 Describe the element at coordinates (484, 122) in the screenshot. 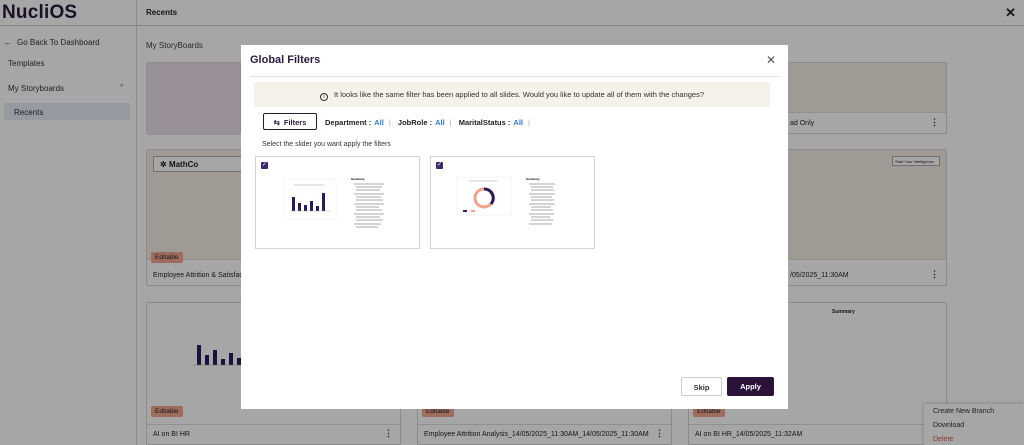

I see `filter-label-maritalstatus: MaritalStatus :` at that location.